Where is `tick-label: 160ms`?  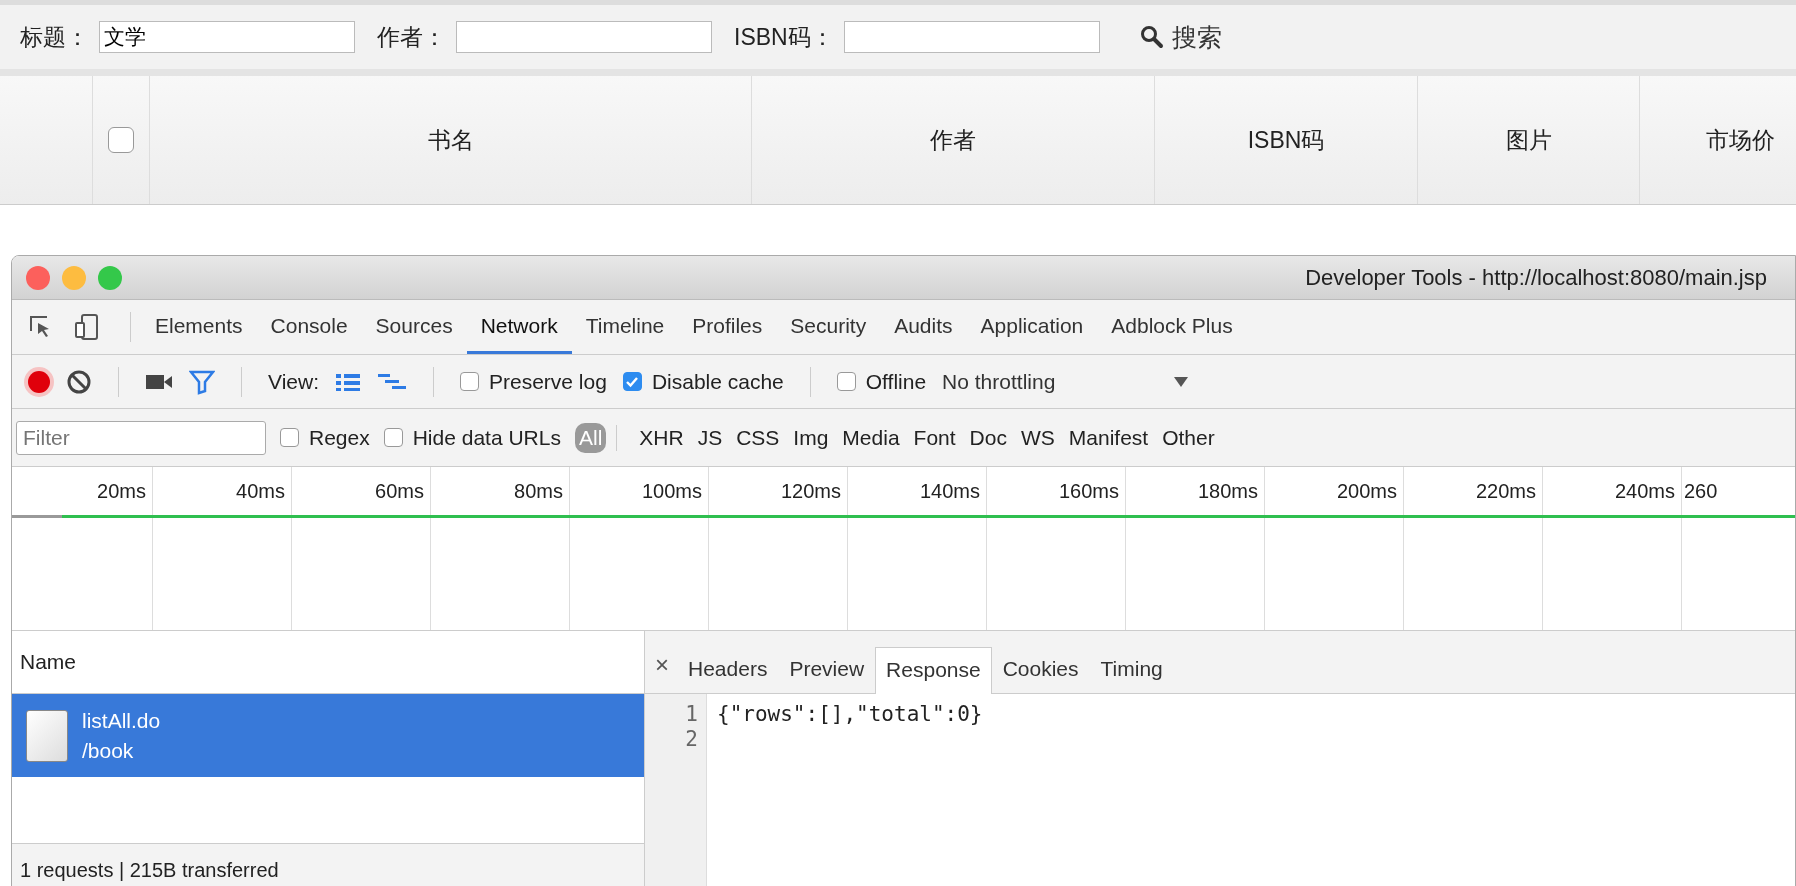
tick-label: 160ms is located at coordinates (1088, 491).